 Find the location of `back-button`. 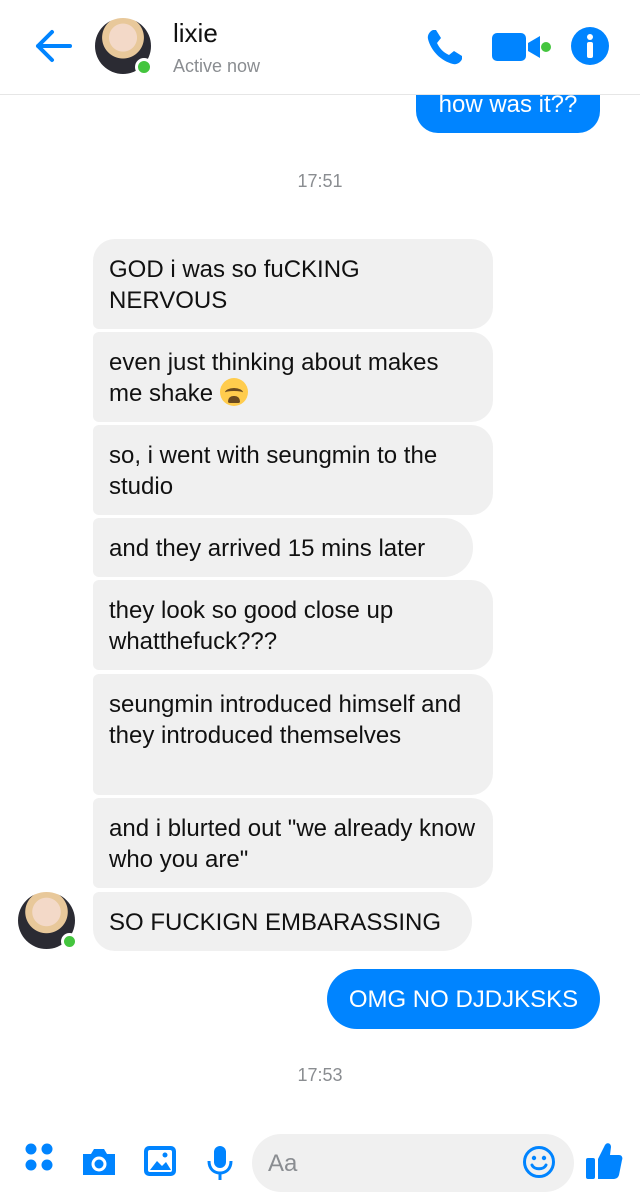

back-button is located at coordinates (52, 46).